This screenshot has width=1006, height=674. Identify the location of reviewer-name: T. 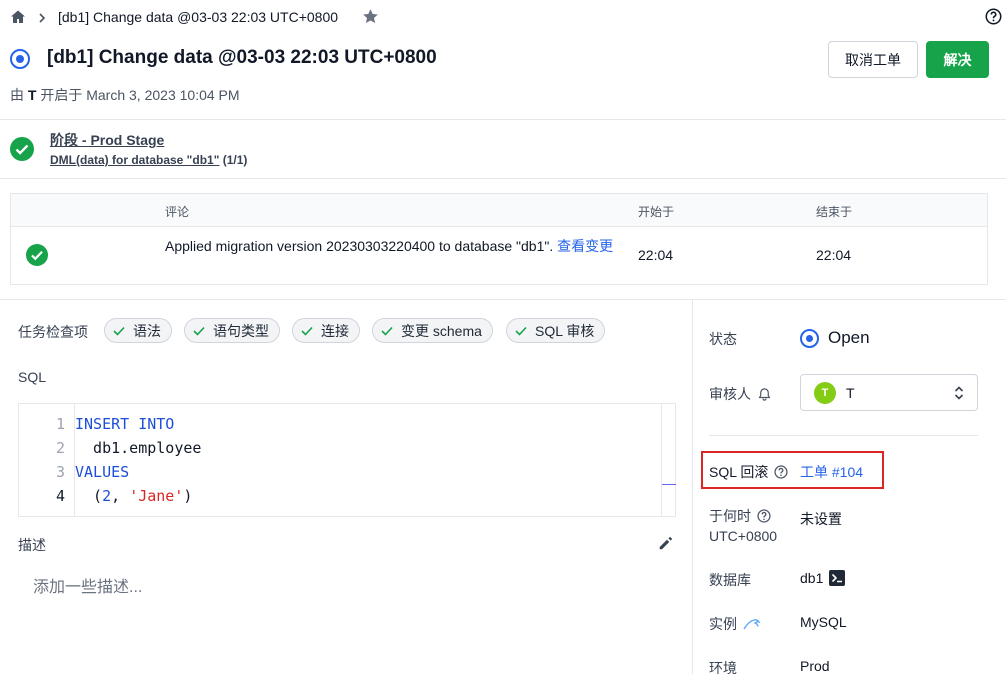
(850, 392).